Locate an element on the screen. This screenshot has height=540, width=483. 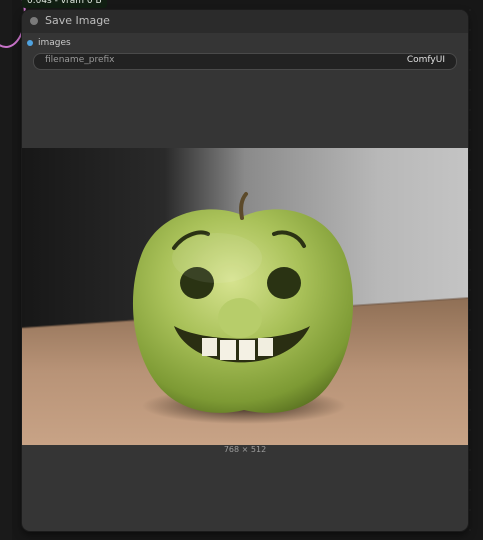
input-images: images is located at coordinates (245, 44).